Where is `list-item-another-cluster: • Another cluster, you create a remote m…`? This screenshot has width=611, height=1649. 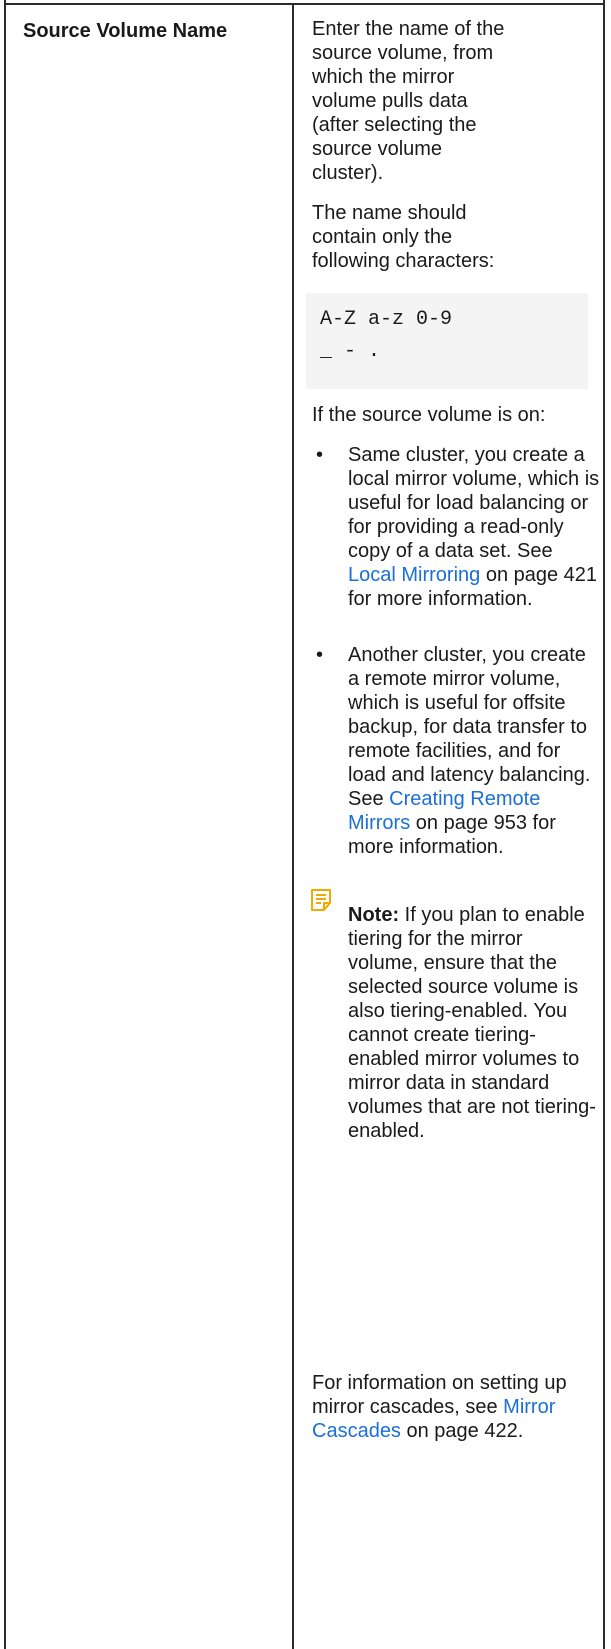 list-item-another-cluster: • Another cluster, you create a remote m… is located at coordinates (456, 751).